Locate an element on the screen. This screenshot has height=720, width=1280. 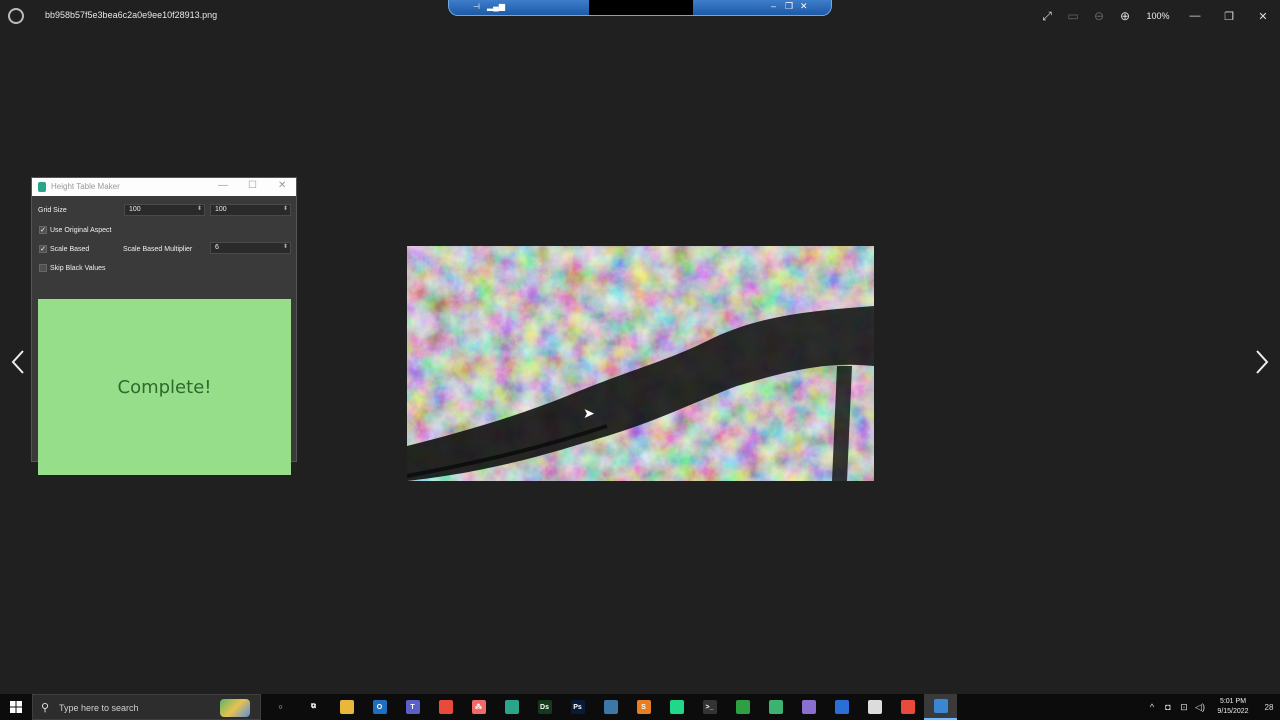
taskbar-sublime-text-icon: S is located at coordinates (643, 707).